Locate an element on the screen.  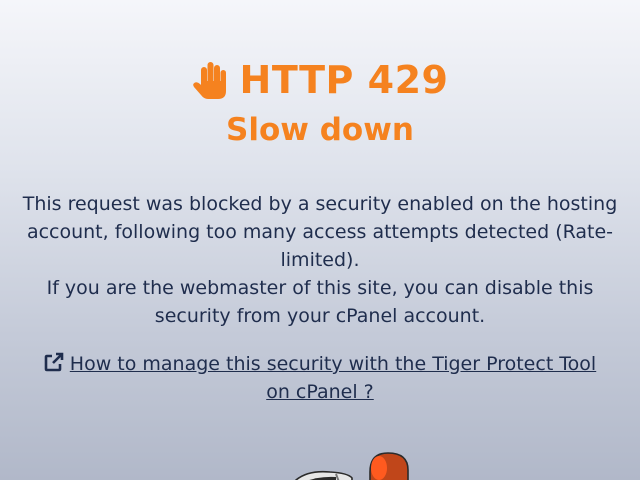
error-heading: HTTP 429 is located at coordinates (320, 80).